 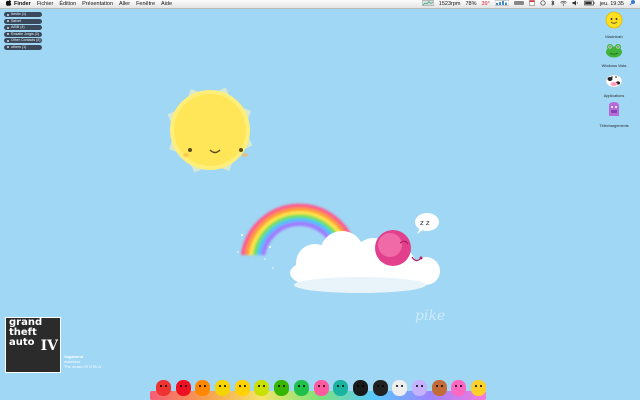 What do you see at coordinates (163, 388) in the screenshot?
I see `dock-ladybug-icon` at bounding box center [163, 388].